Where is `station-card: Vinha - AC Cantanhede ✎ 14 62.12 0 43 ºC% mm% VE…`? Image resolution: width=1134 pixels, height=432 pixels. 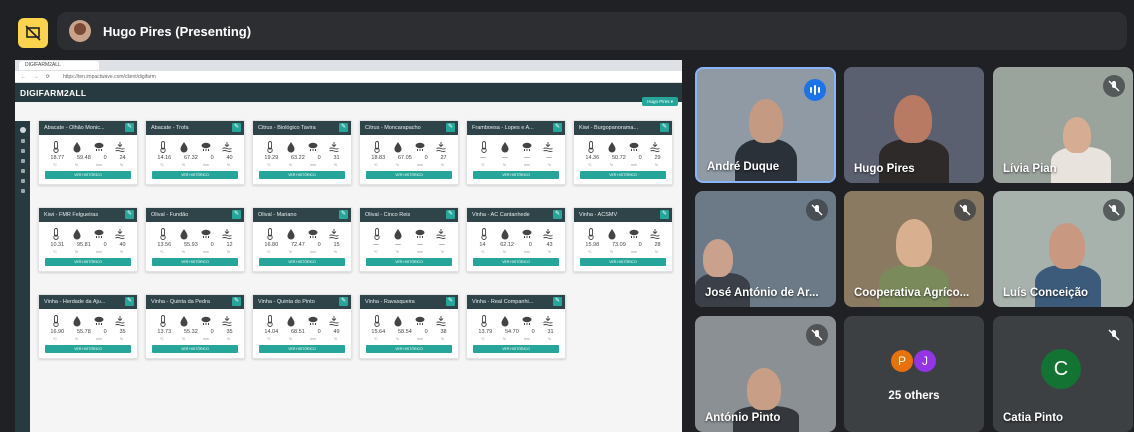
station-card: Vinha - AC Cantanhede ✎ 14 62.12 0 43 ºC% mm% VE… is located at coordinates (516, 239).